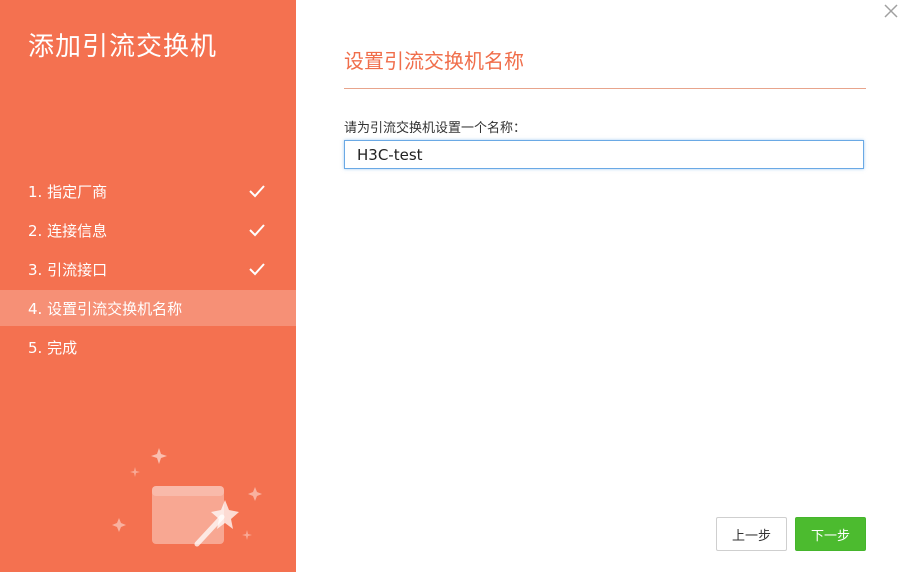 This screenshot has height=572, width=906. Describe the element at coordinates (123, 47) in the screenshot. I see `wizard-title: 添加引流交换机` at that location.